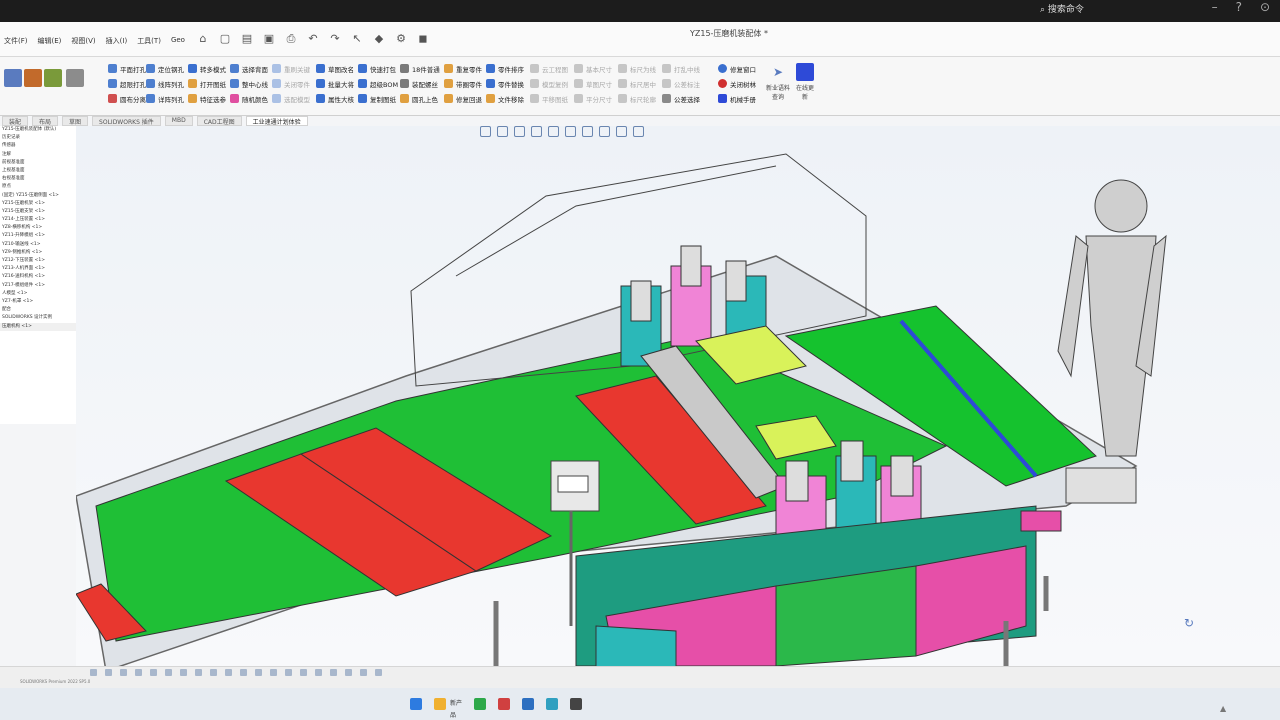  Describe the element at coordinates (502, 131) in the screenshot. I see `zoom-area-icon` at that location.